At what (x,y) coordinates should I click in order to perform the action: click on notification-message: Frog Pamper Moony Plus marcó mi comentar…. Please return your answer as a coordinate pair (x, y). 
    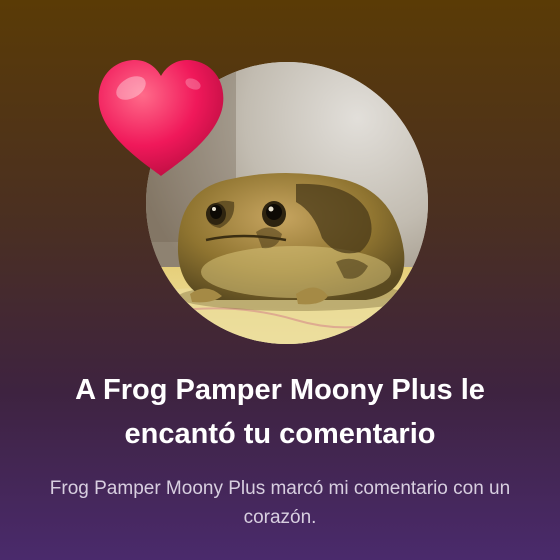
    Looking at the image, I should click on (280, 503).